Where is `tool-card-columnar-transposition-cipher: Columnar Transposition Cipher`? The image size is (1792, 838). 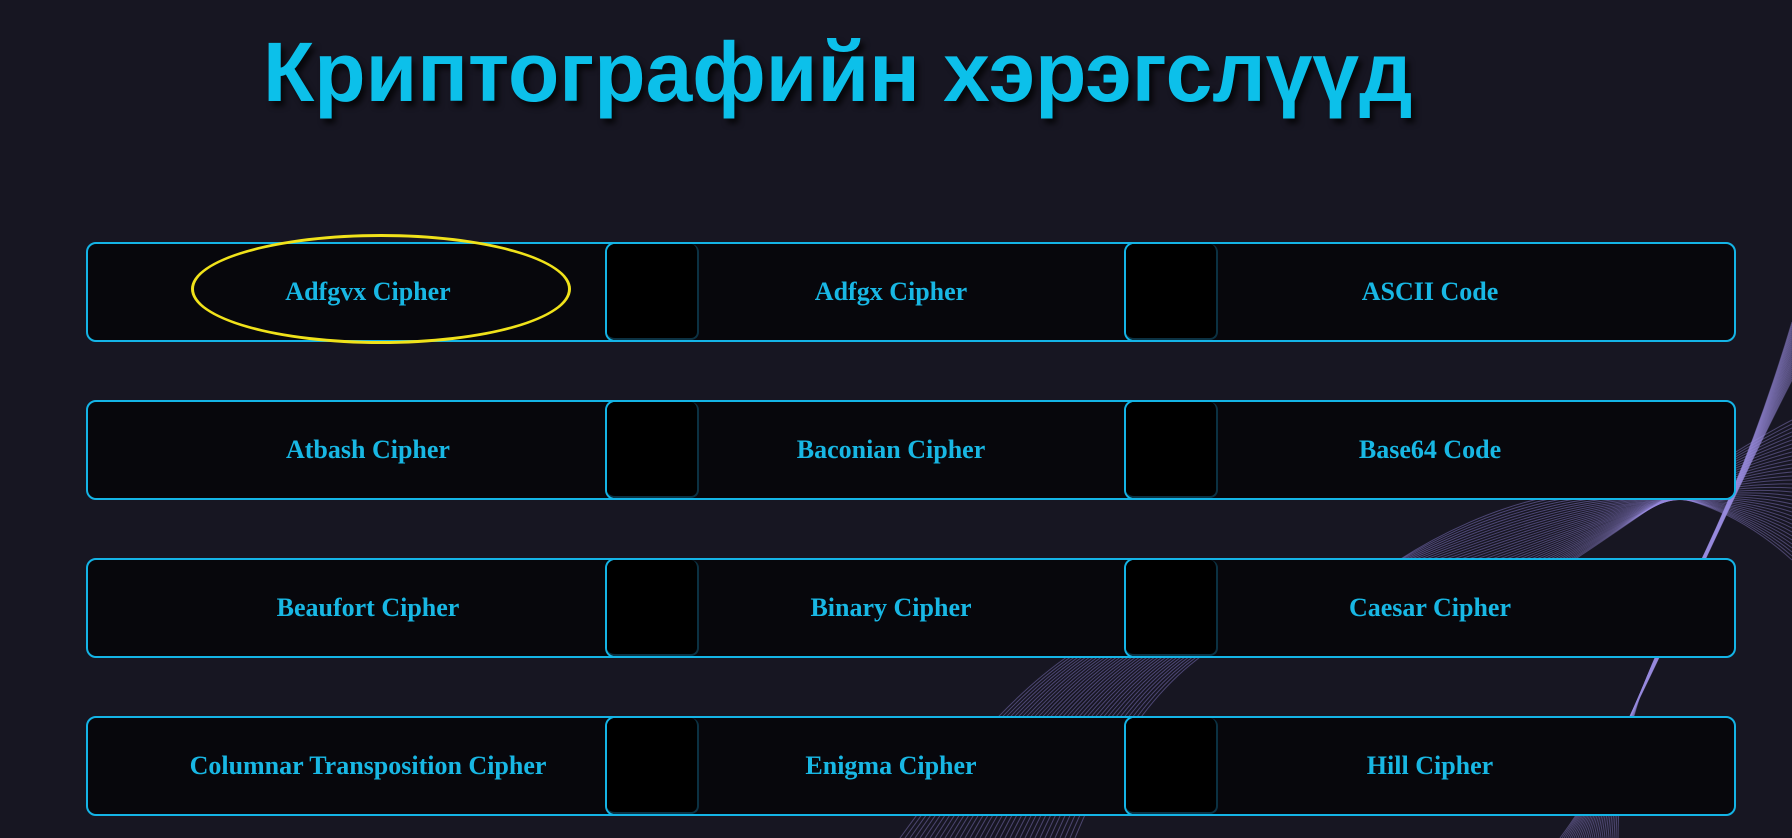 tool-card-columnar-transposition-cipher: Columnar Transposition Cipher is located at coordinates (368, 766).